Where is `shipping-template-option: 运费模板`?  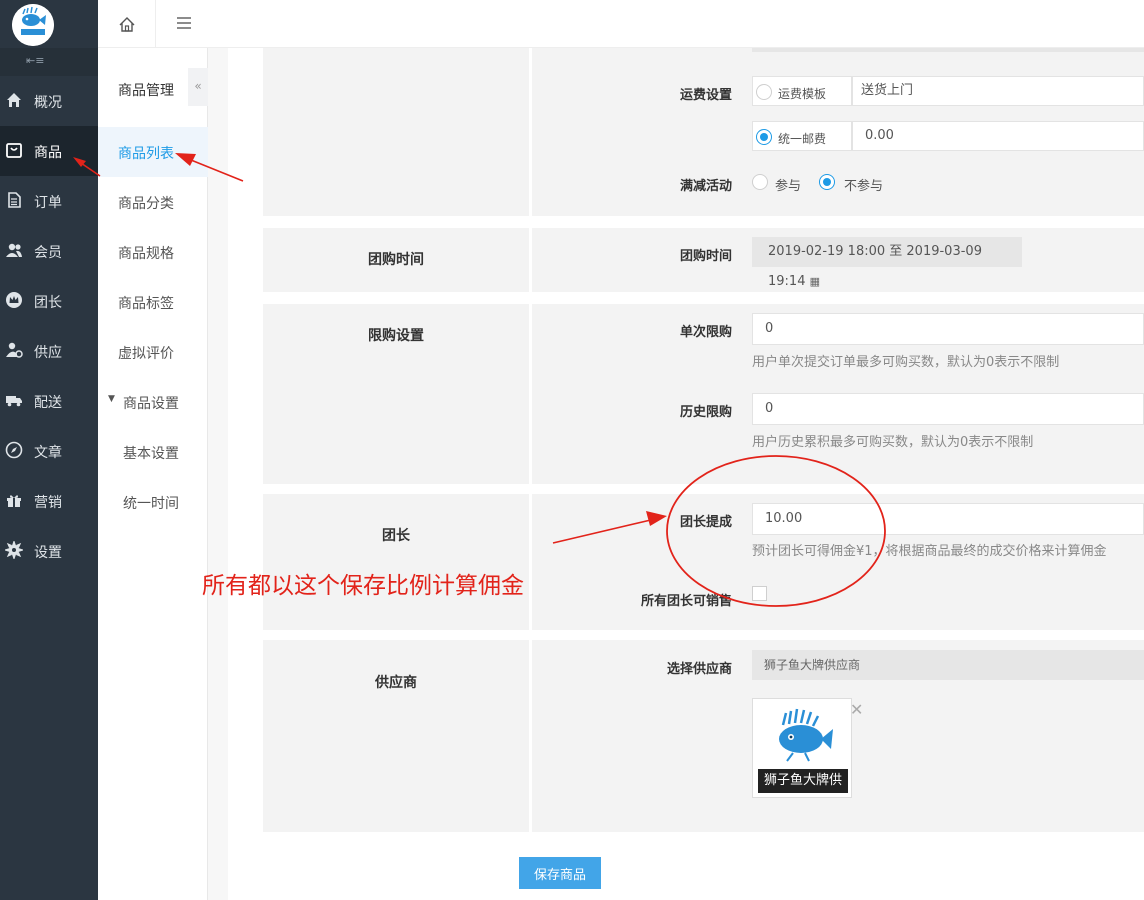 shipping-template-option: 运费模板 is located at coordinates (802, 91).